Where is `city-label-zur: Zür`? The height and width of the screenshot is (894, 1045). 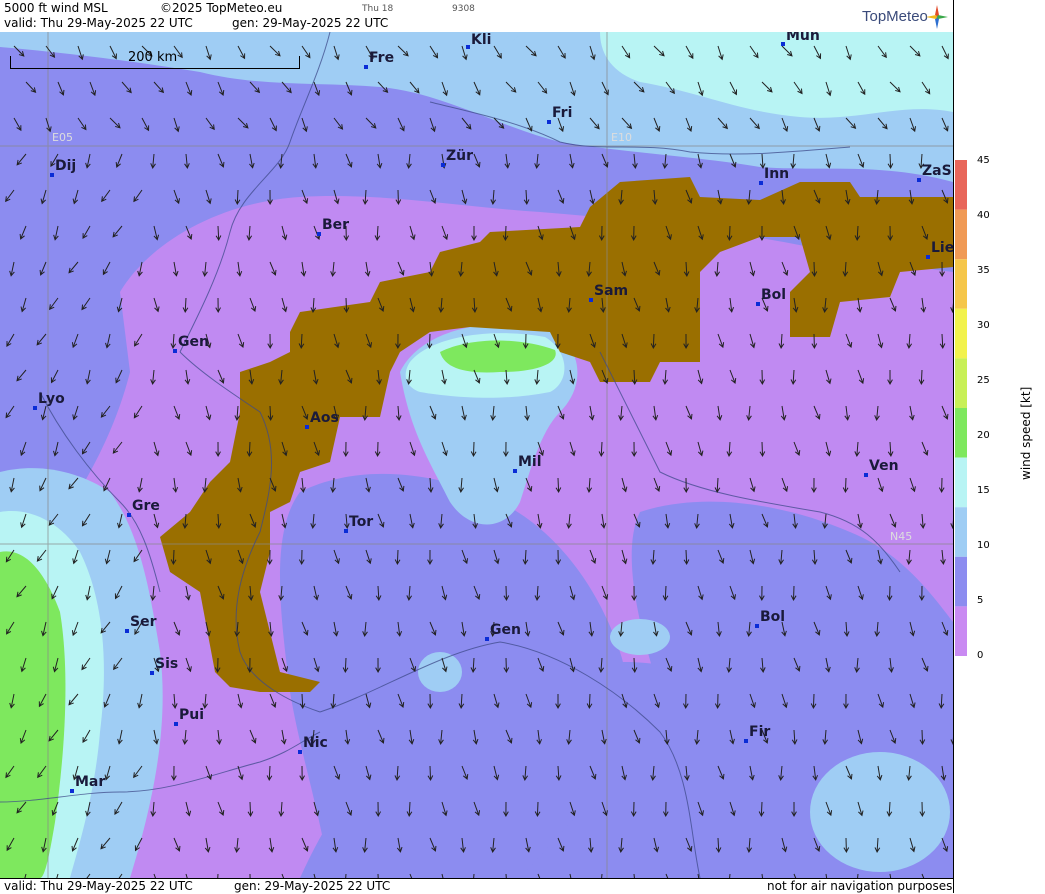
city-label-zur: Zür is located at coordinates (459, 156).